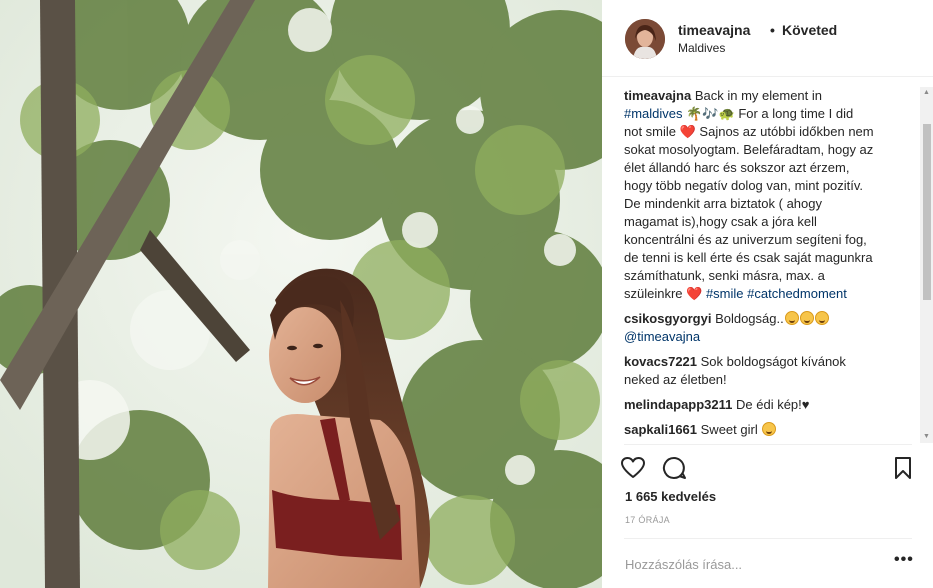 This screenshot has height=588, width=933. Describe the element at coordinates (633, 468) in the screenshot. I see `heart-icon` at that location.